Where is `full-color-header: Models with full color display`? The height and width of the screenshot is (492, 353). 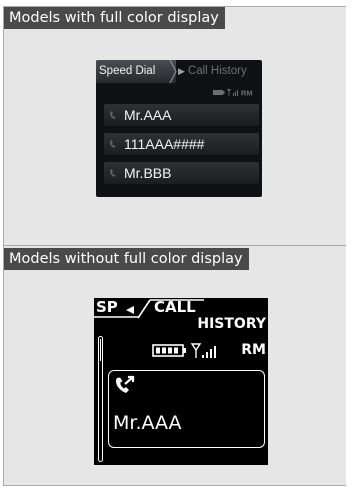
full-color-header: Models with full color display is located at coordinates (114, 18).